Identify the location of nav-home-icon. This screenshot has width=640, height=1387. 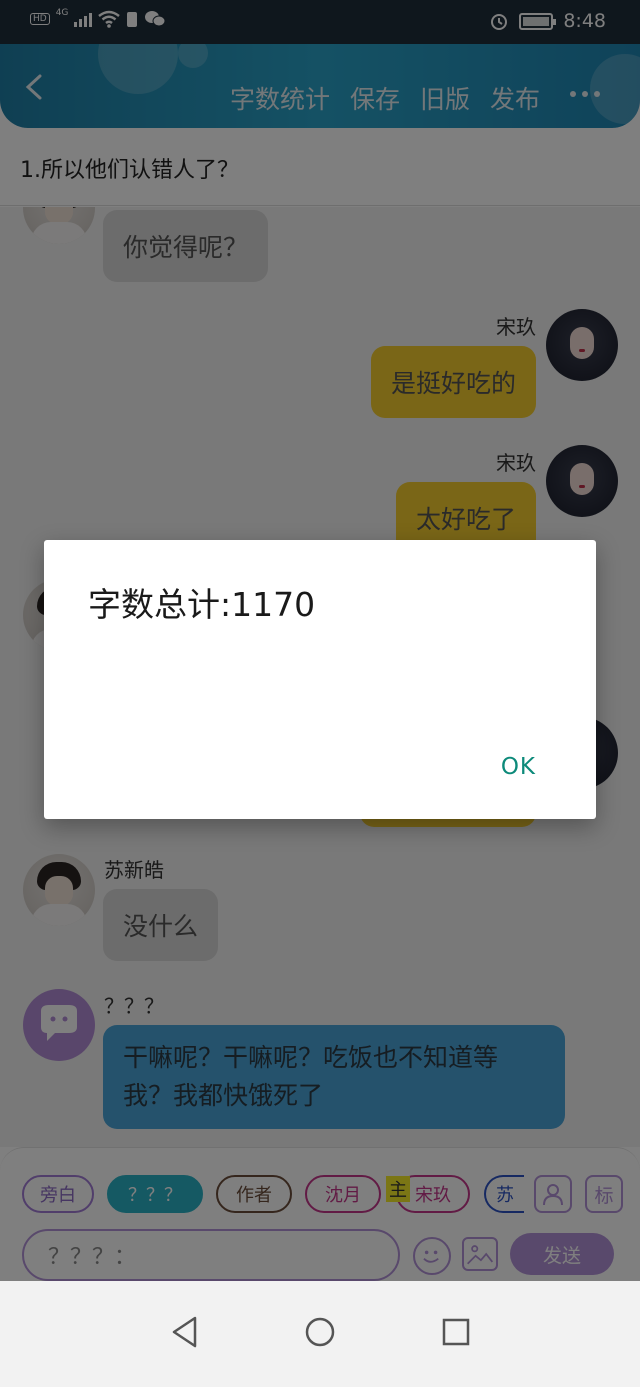
(320, 1332).